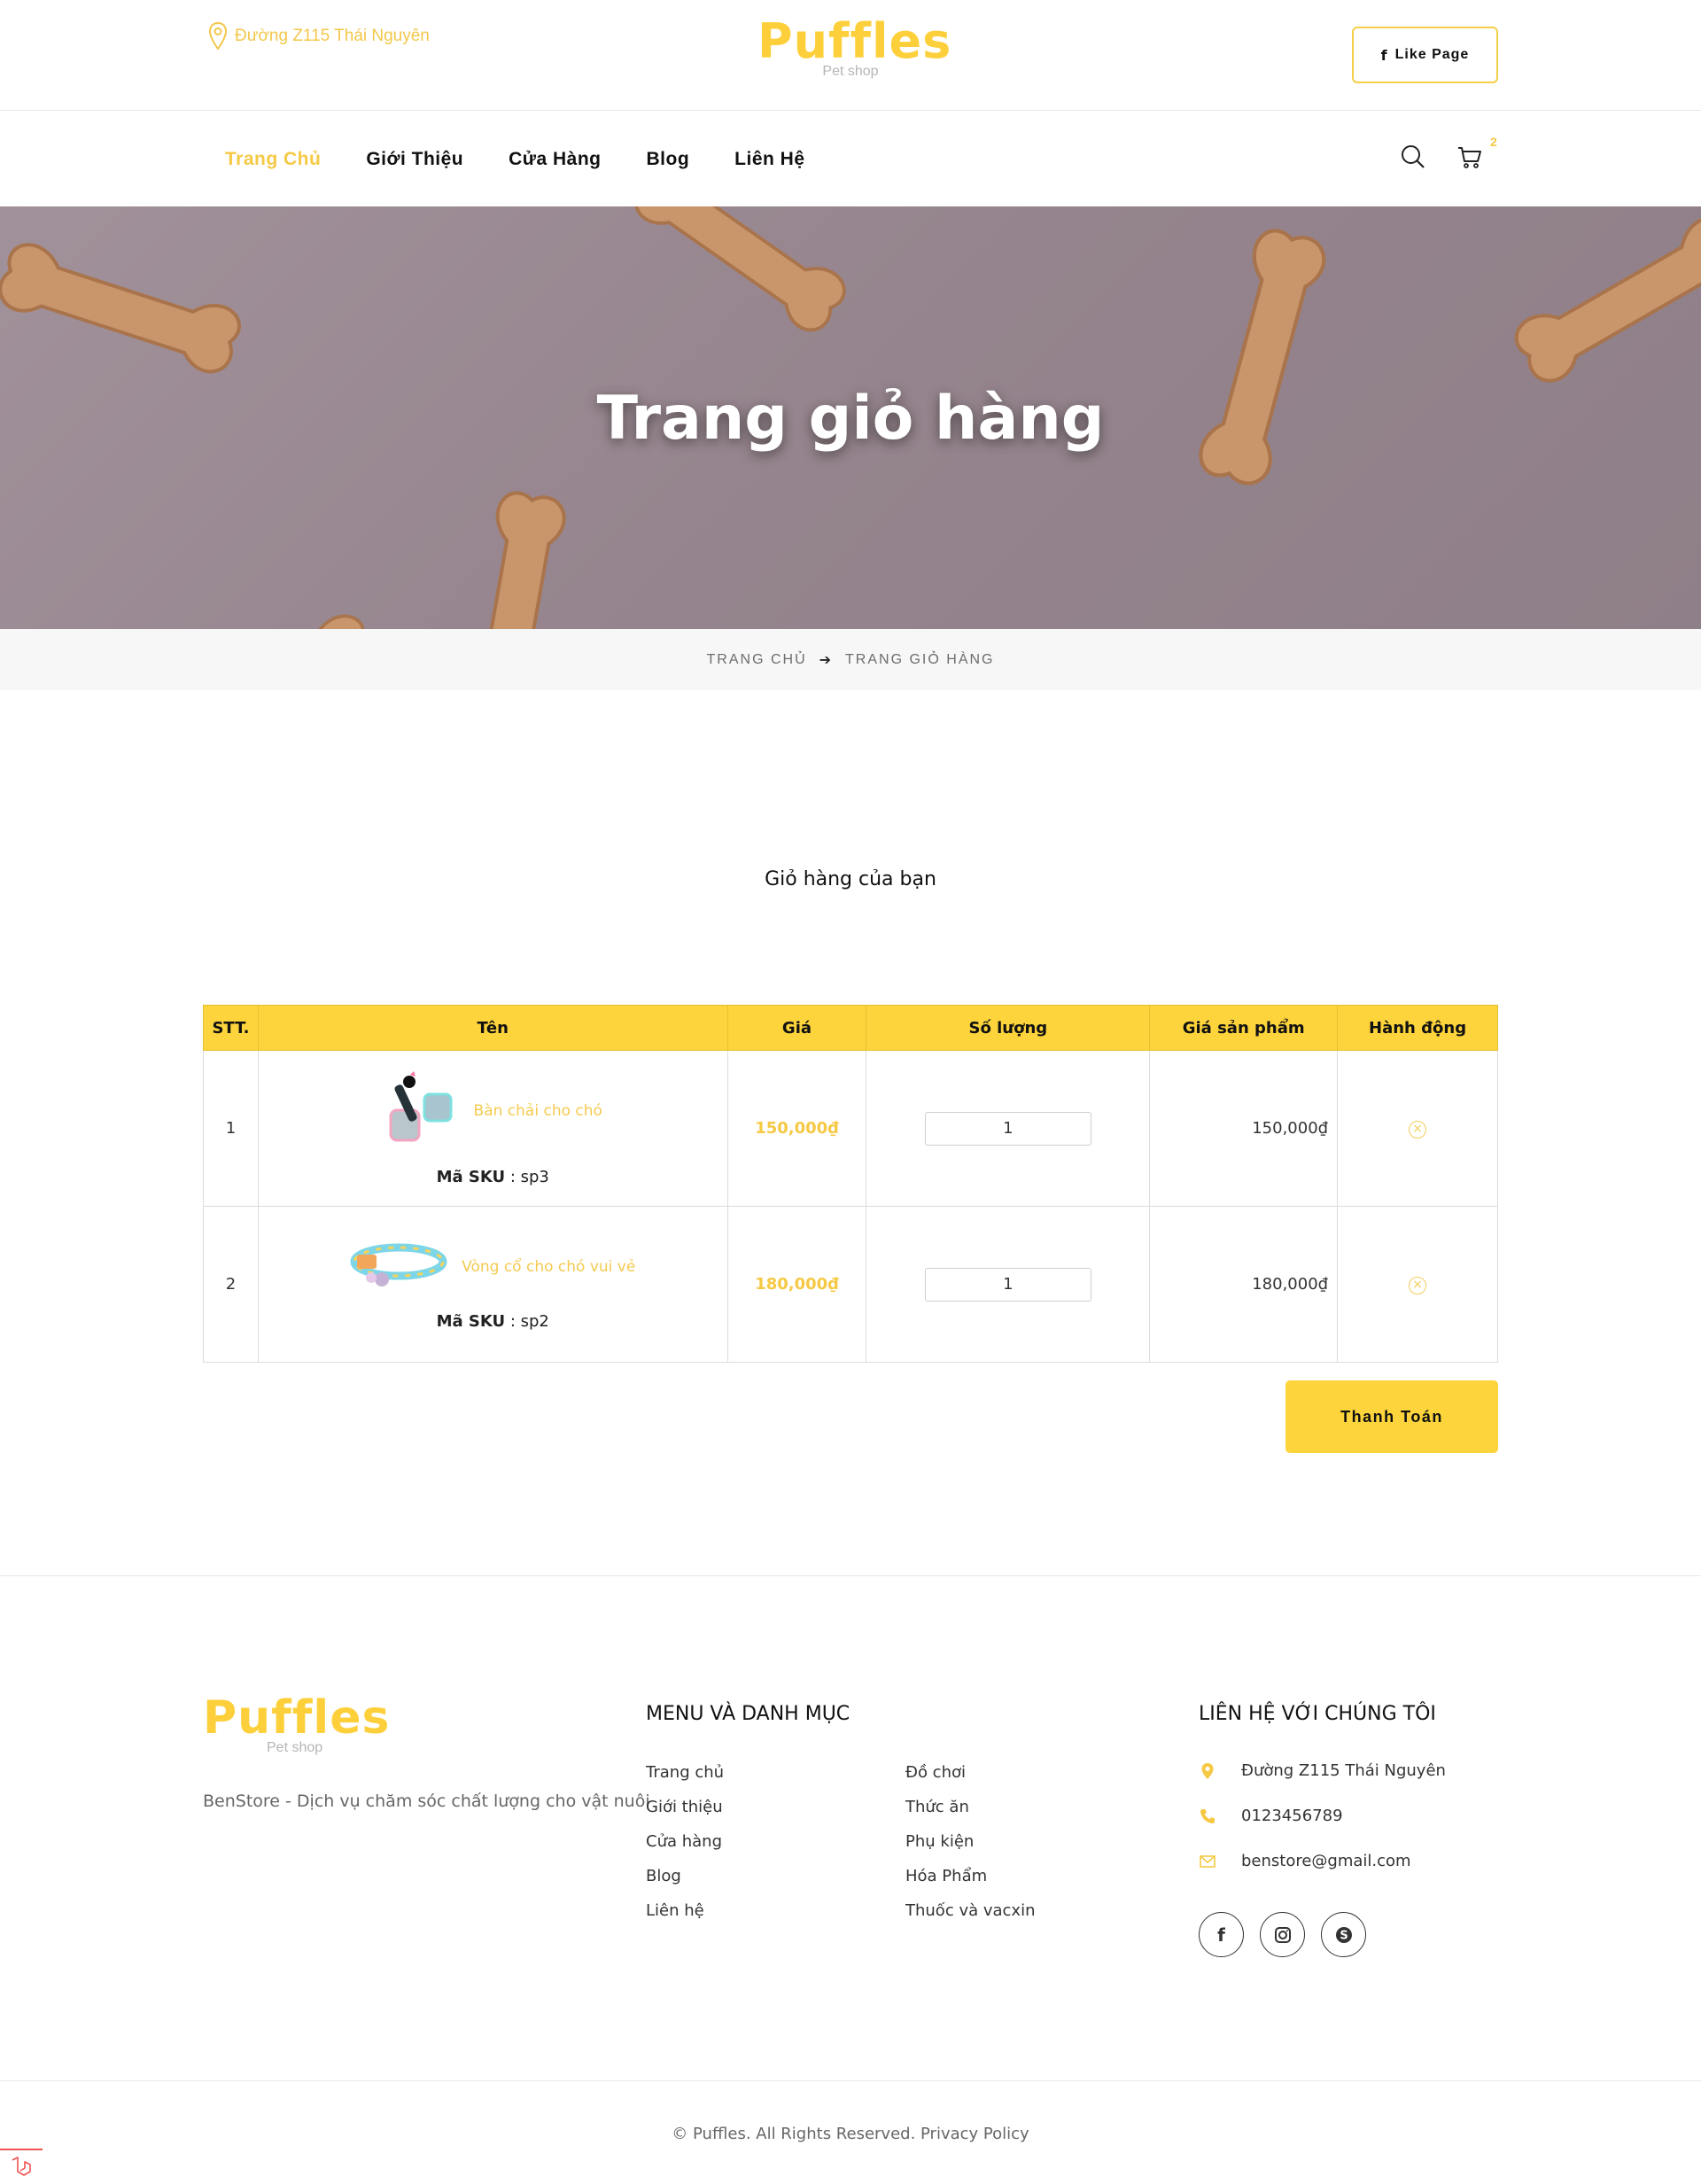 This screenshot has width=1701, height=2184. I want to click on breadcrumb: TRANG CHỦ ➔ TRANG GIỎ HÀNG, so click(850, 659).